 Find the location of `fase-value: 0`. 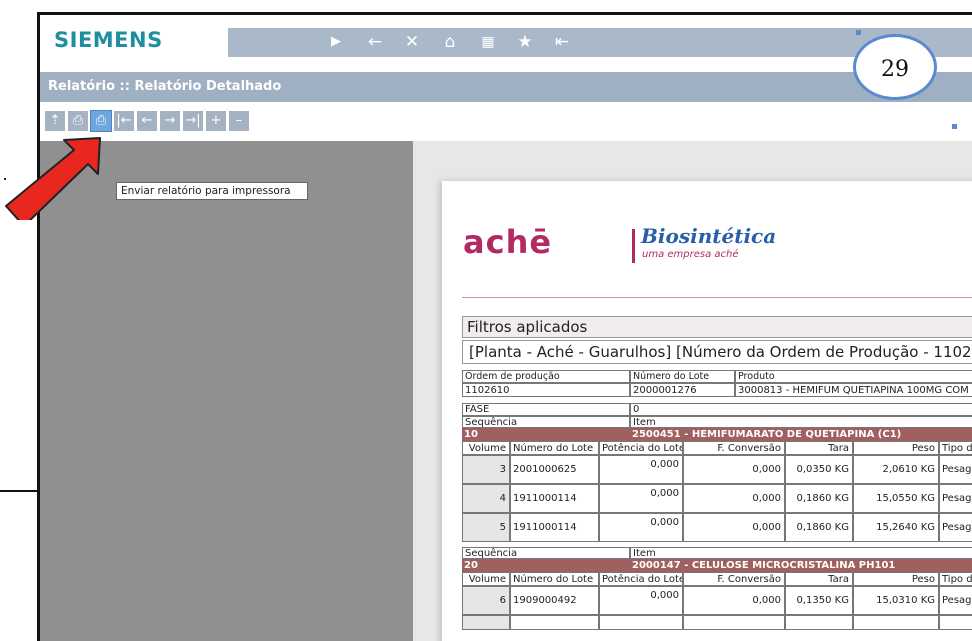

fase-value: 0 is located at coordinates (801, 409).